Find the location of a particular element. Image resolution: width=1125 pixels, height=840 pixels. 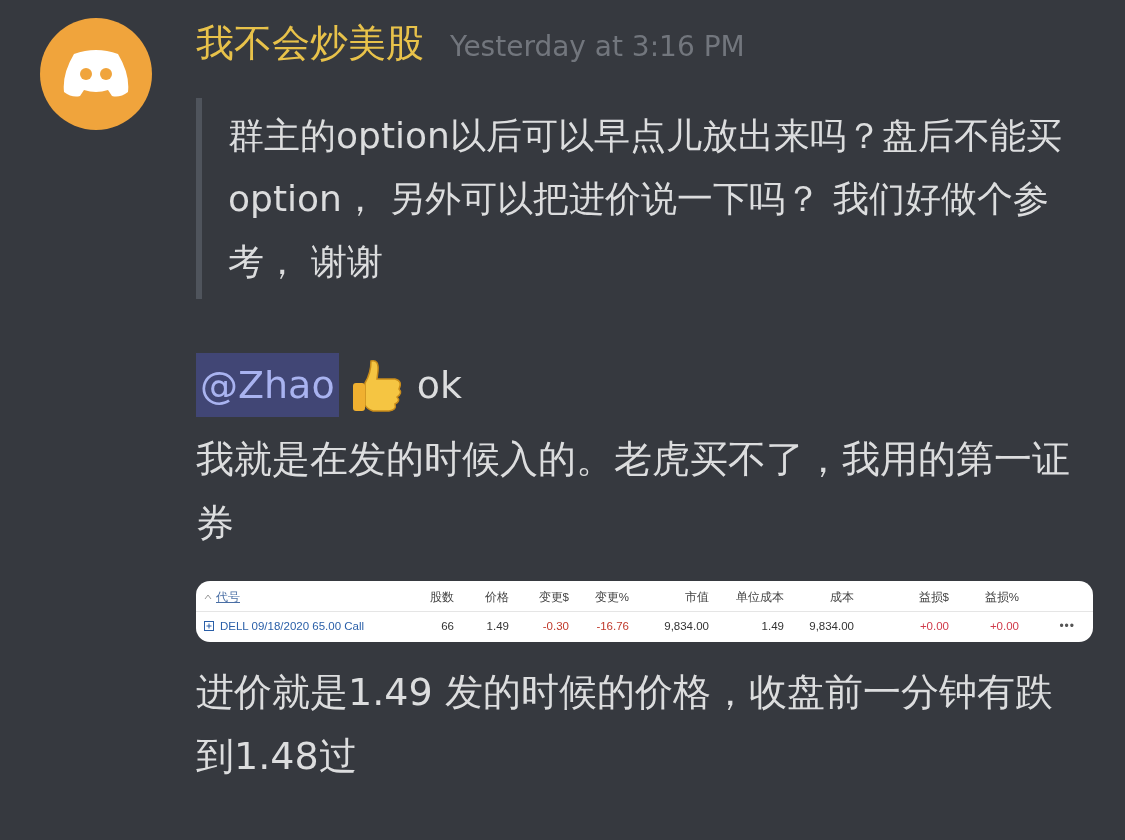

expand-icon is located at coordinates (209, 626).